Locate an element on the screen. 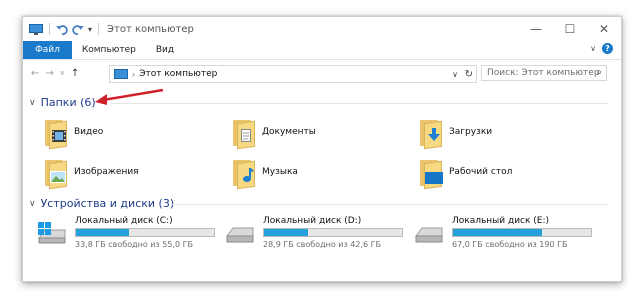  drives-group-title: Устройства и диски (3) is located at coordinates (107, 203).